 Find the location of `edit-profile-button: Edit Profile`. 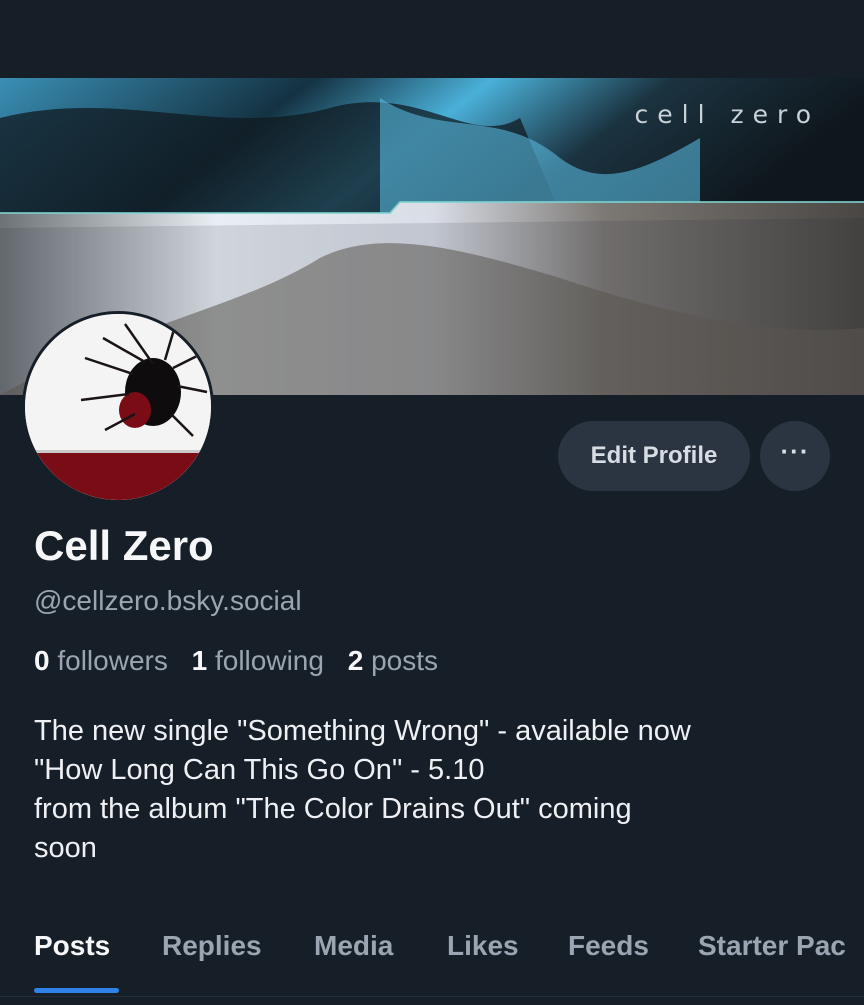

edit-profile-button: Edit Profile is located at coordinates (654, 456).